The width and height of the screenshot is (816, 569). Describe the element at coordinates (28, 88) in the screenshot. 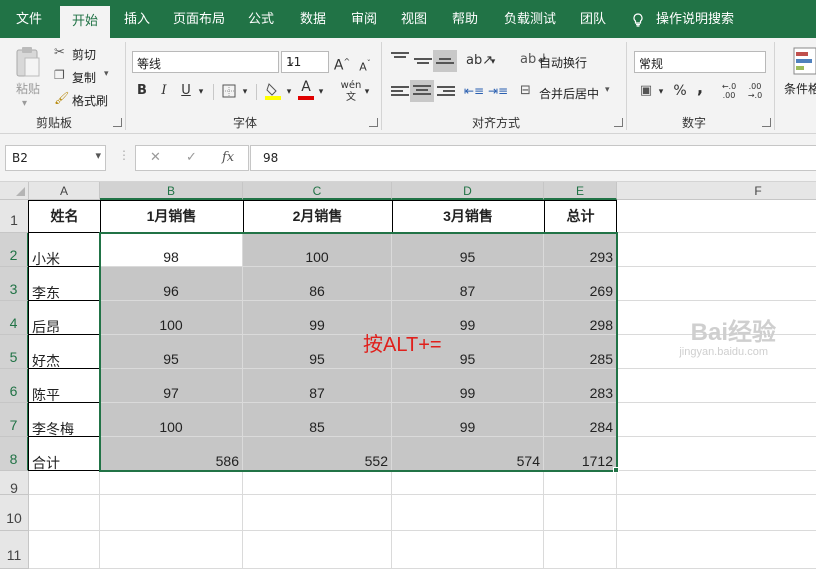

I see `paste-label: 粘贴` at that location.